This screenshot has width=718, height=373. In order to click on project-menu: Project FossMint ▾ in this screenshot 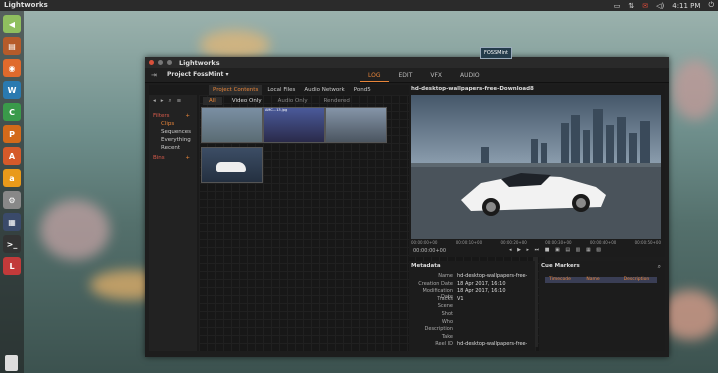, I will do `click(198, 74)`.